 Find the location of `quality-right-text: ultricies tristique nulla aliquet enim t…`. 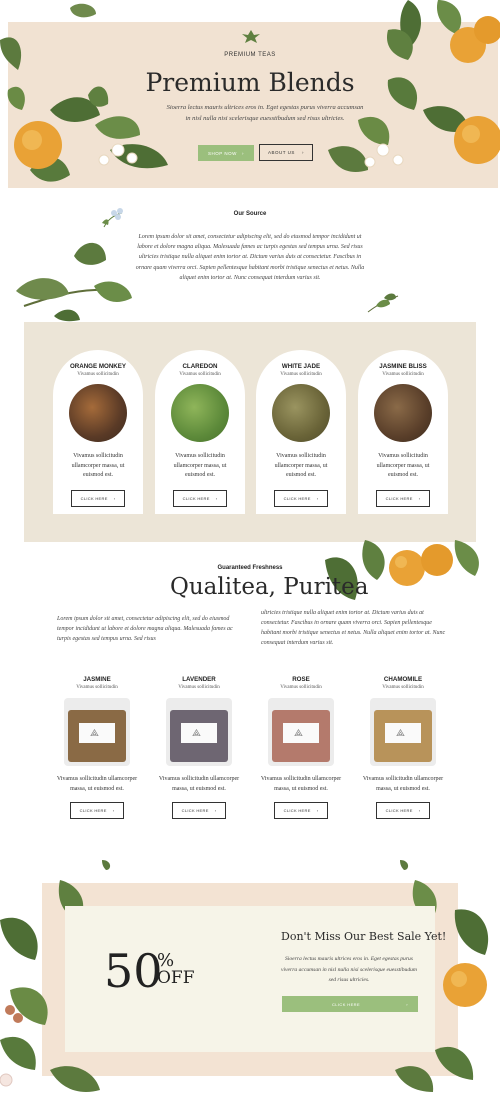

quality-right-text: ultricies tristique nulla aliquet enim t… is located at coordinates (353, 628).